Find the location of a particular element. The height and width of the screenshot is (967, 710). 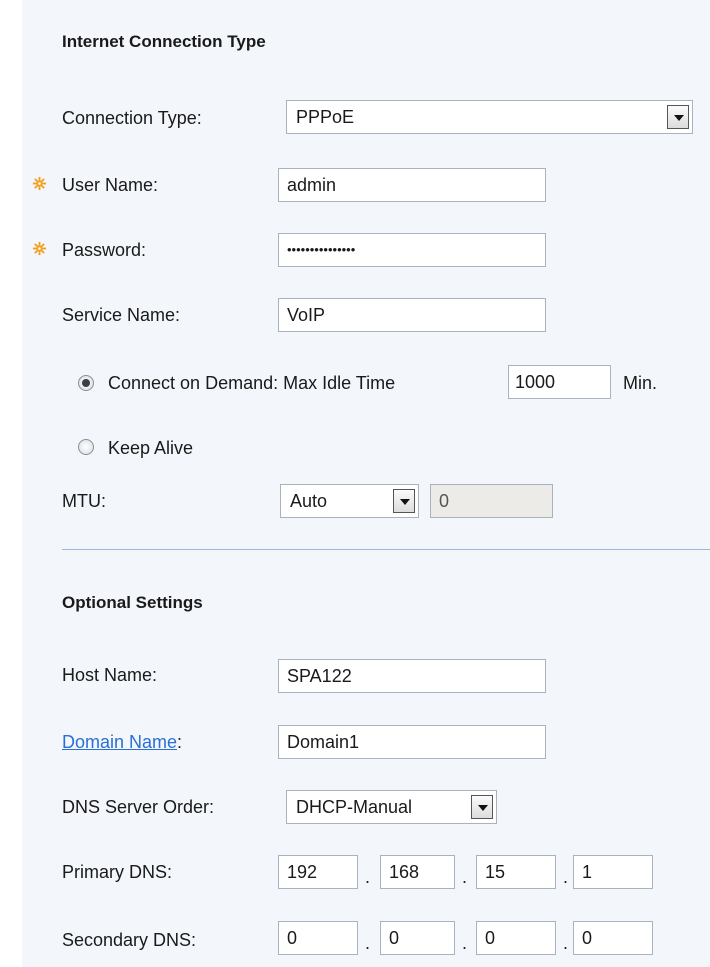

user-name-label: User Name: is located at coordinates (110, 185).